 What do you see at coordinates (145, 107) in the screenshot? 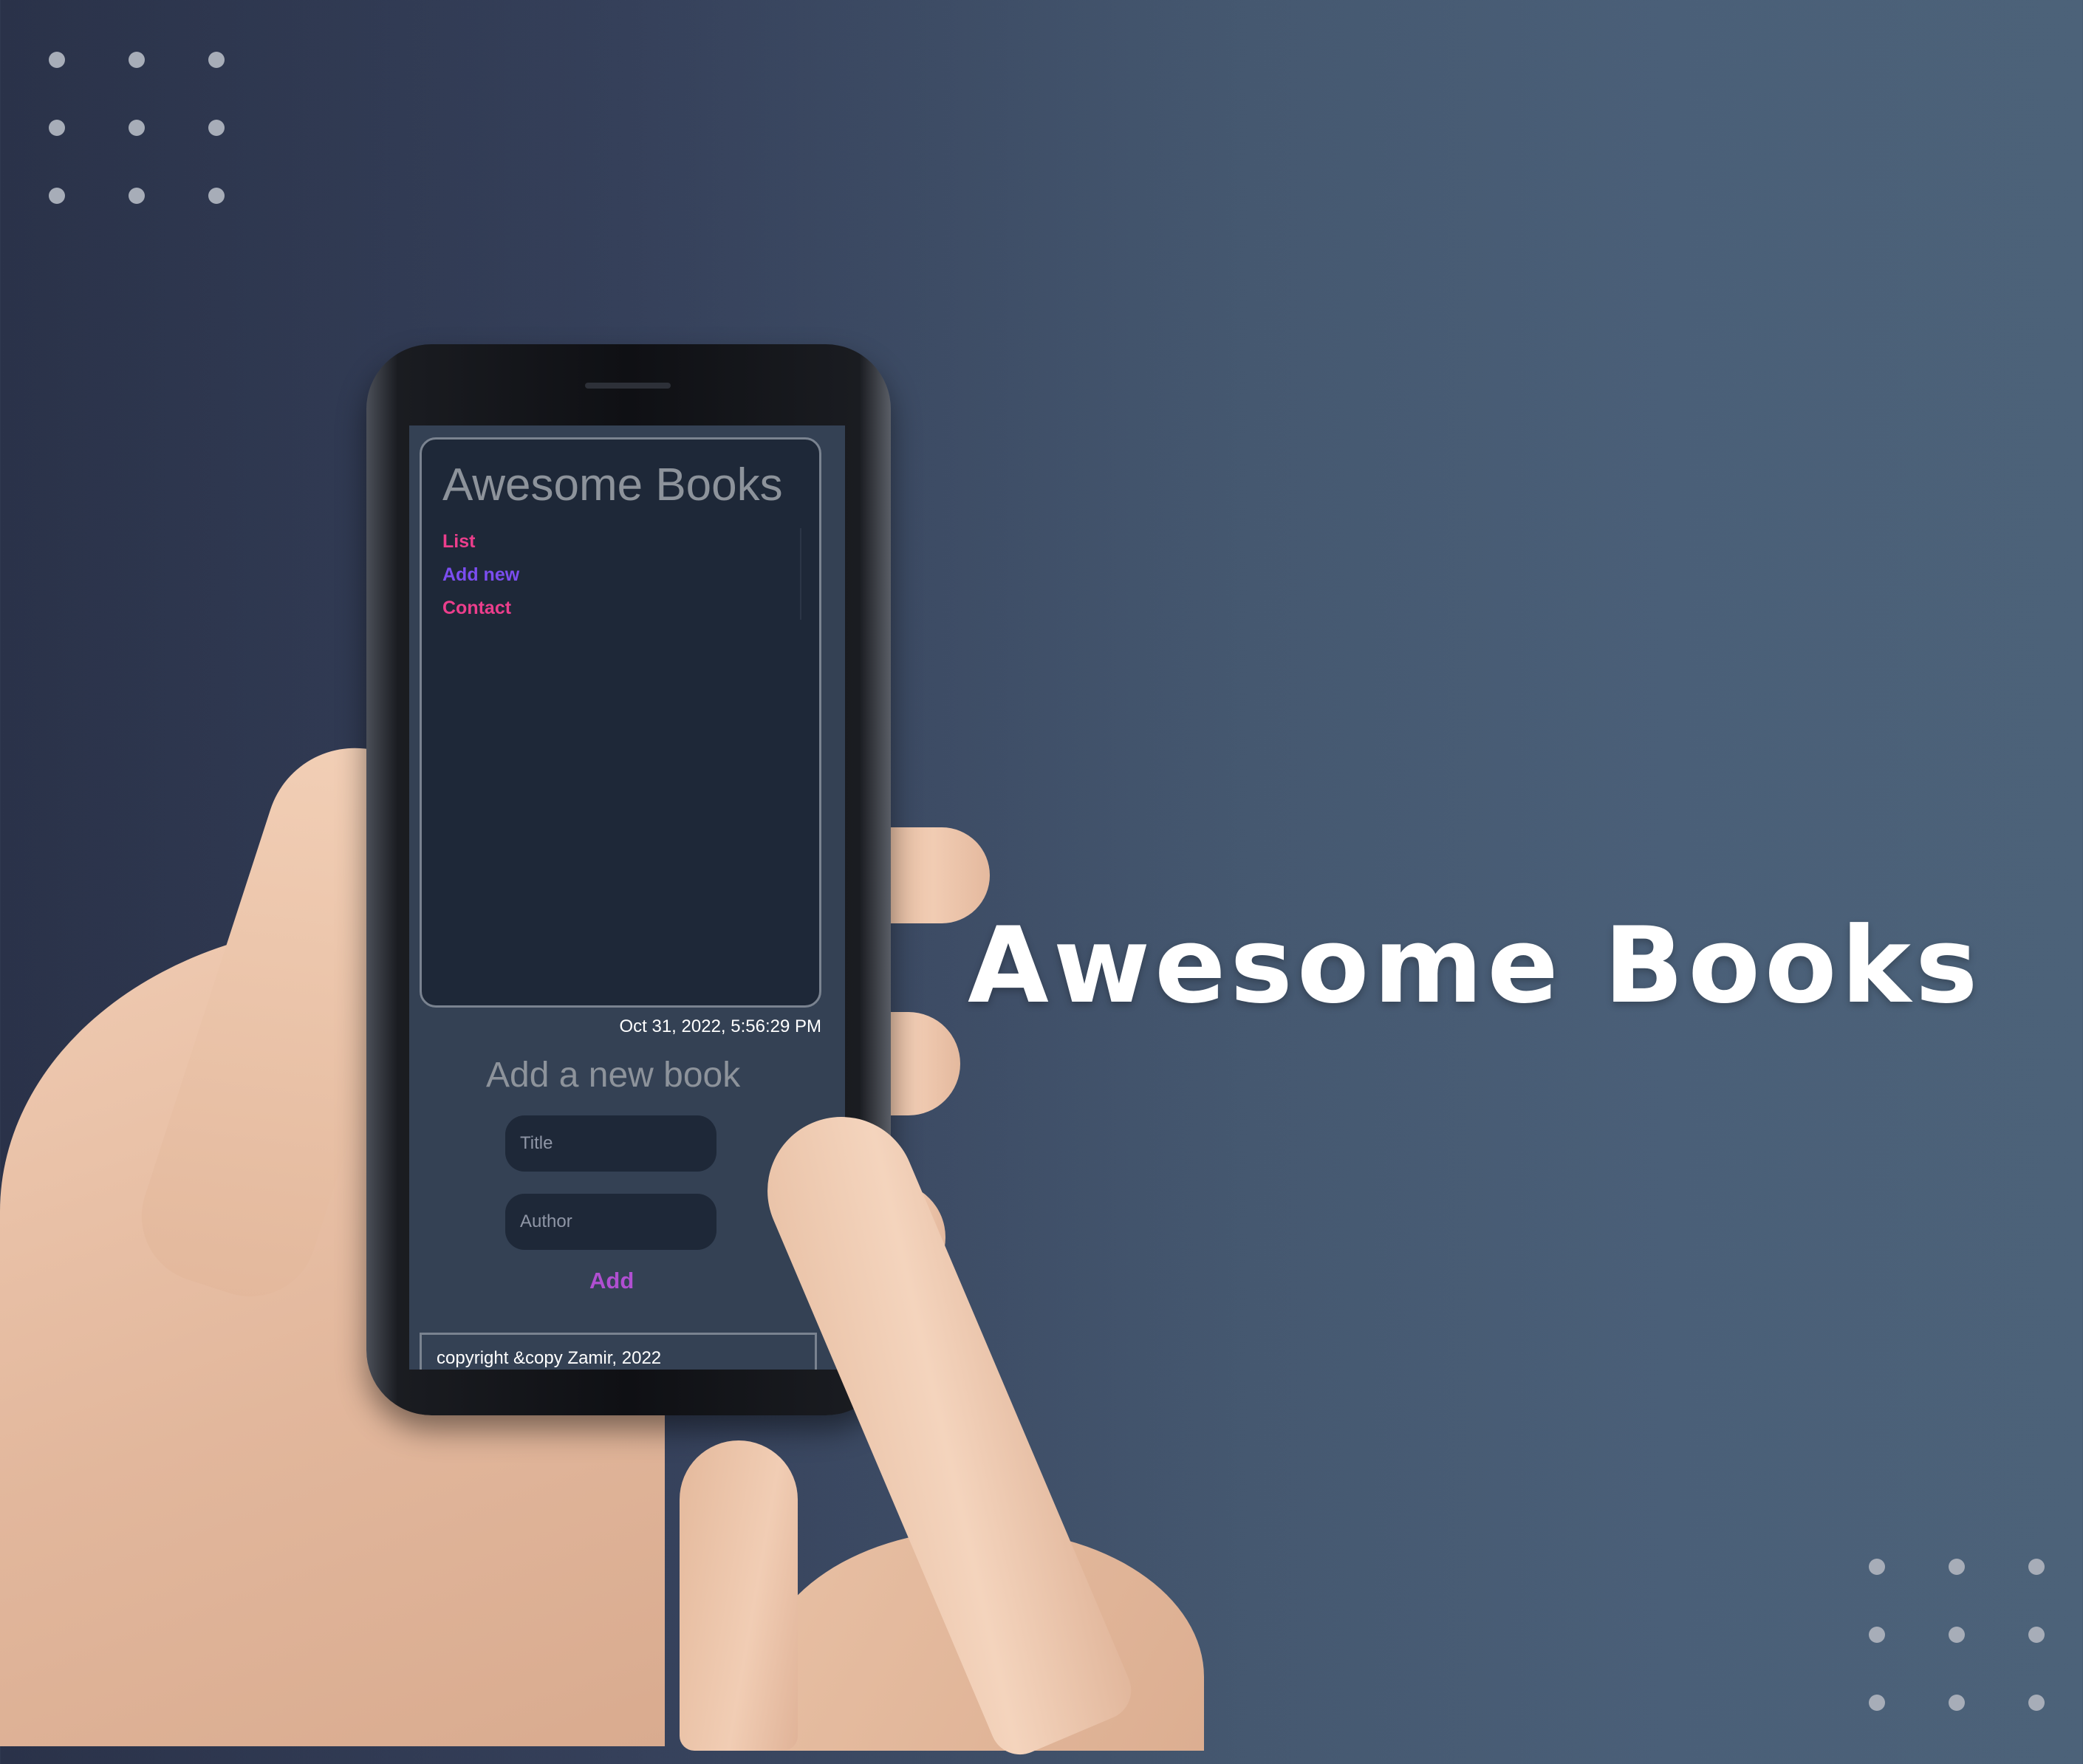
I see `decorative-dots-top-left` at bounding box center [145, 107].